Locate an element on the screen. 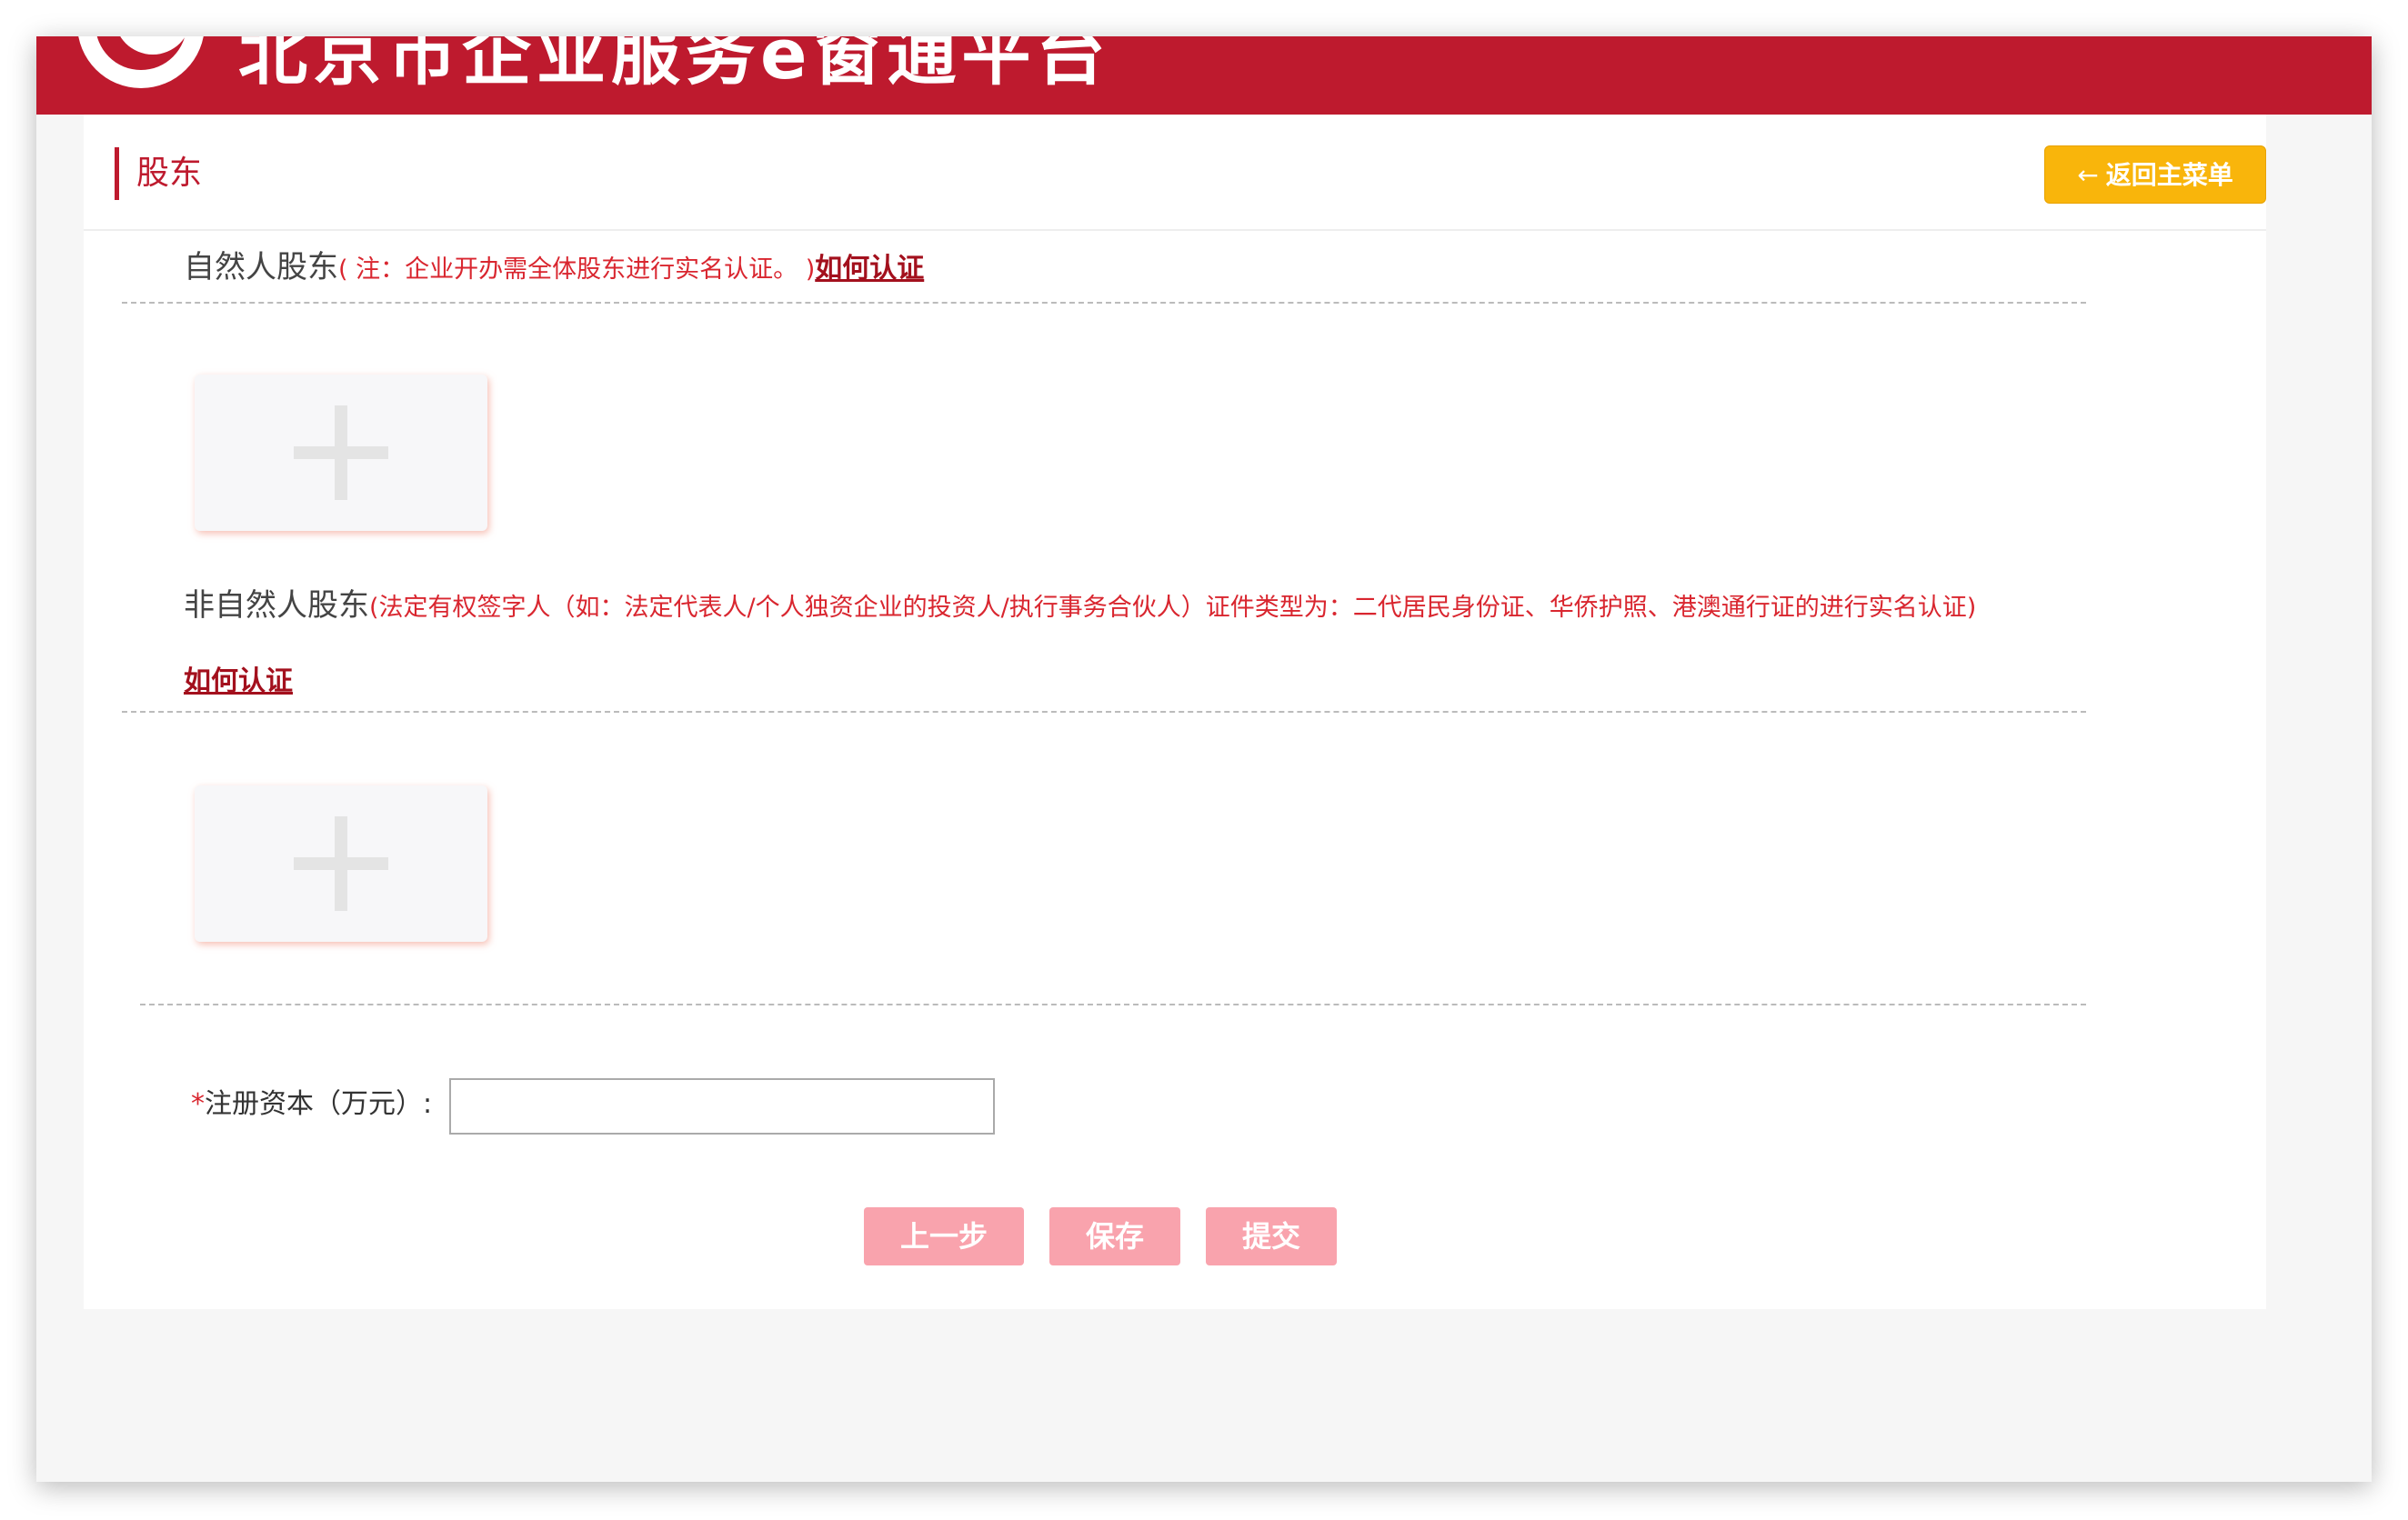  natural-howto-link: 如何认证 is located at coordinates (869, 269).